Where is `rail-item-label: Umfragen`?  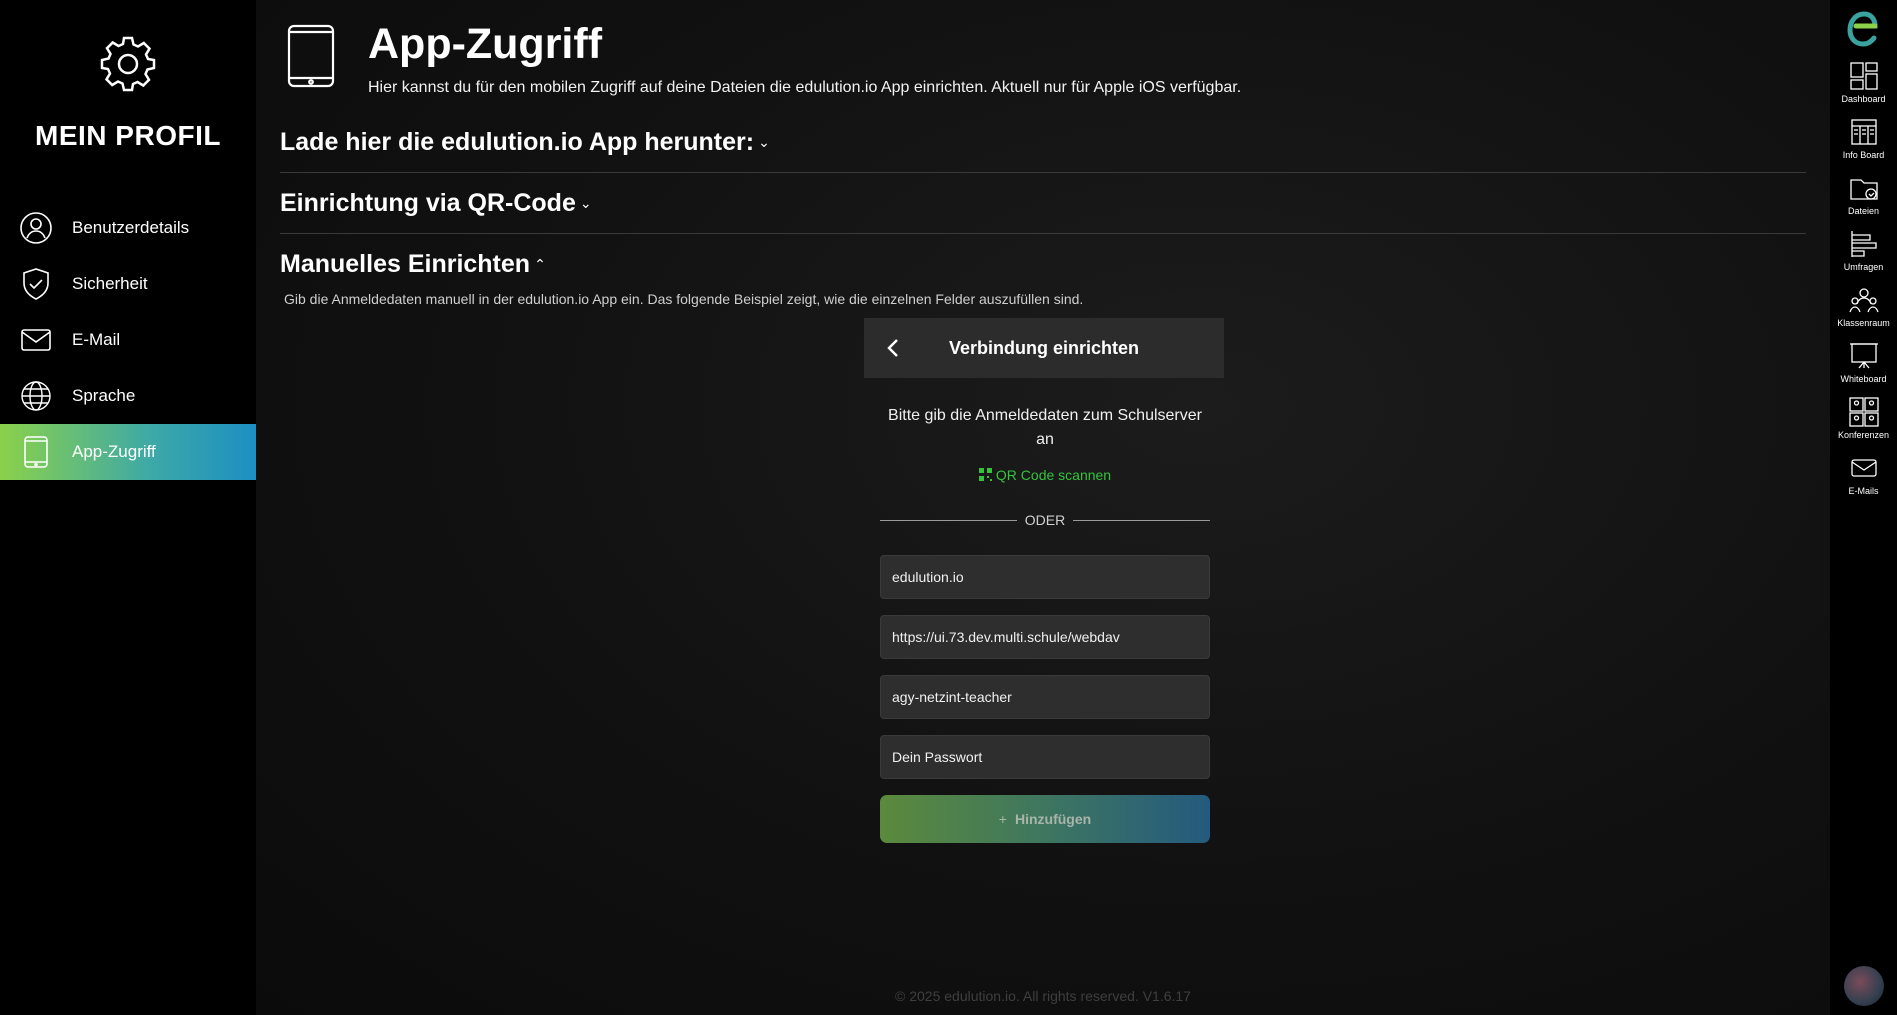
rail-item-label: Umfragen is located at coordinates (1863, 267).